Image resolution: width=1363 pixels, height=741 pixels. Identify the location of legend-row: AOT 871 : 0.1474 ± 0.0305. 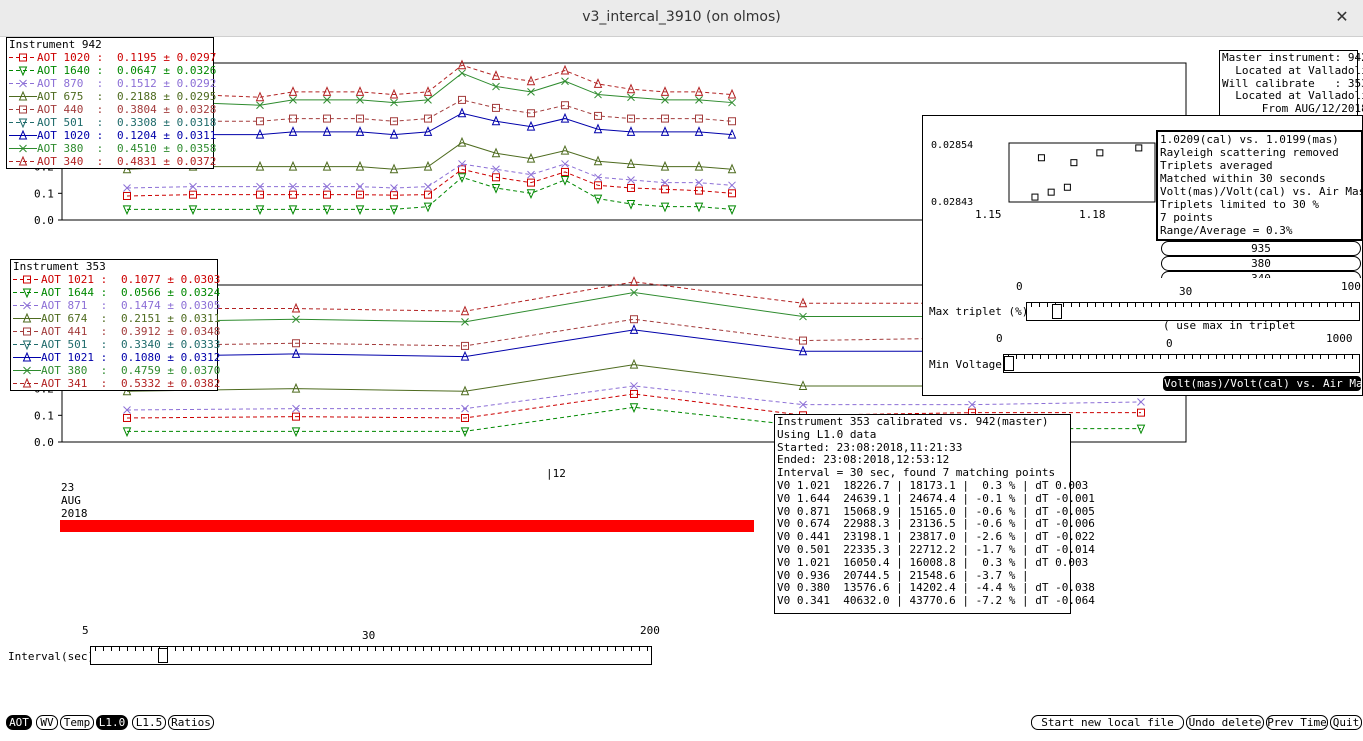
(115, 305).